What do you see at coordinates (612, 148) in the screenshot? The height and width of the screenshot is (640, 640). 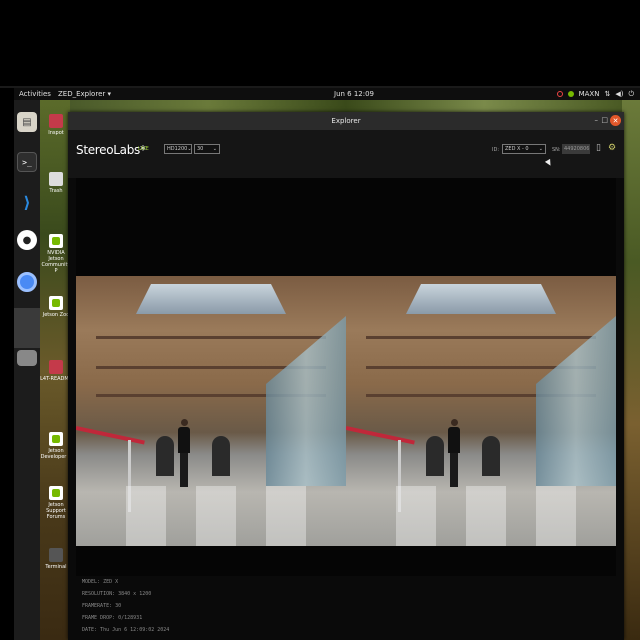 I see `settings-gear-icon: ⚙` at bounding box center [612, 148].